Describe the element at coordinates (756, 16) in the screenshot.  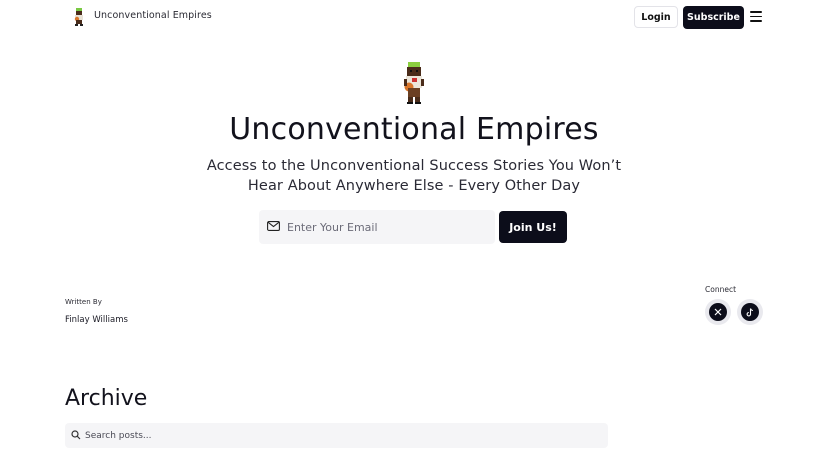
I see `hamburger-menu-icon` at that location.